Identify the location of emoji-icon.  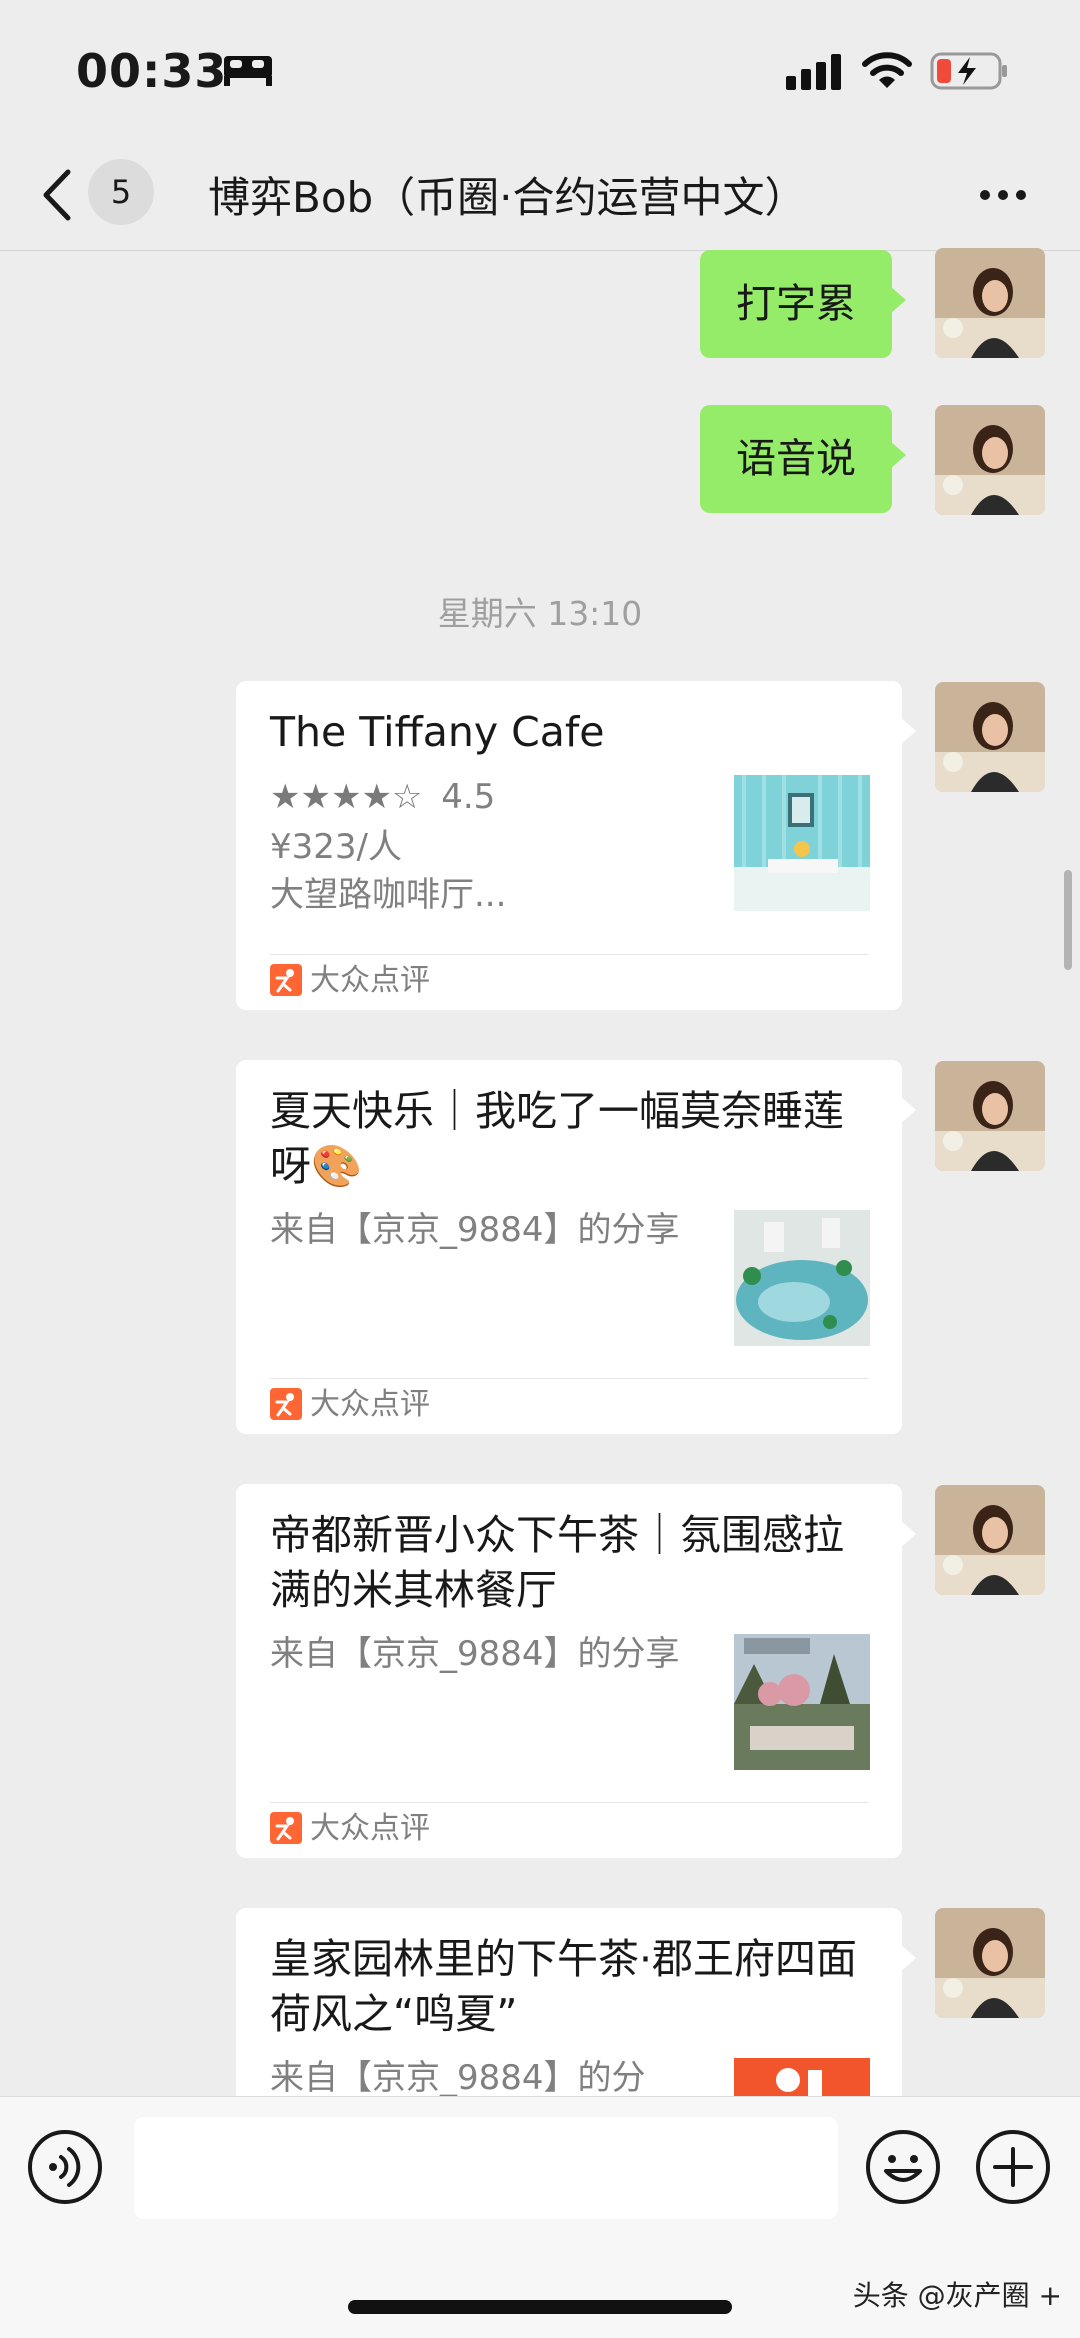
(903, 2167).